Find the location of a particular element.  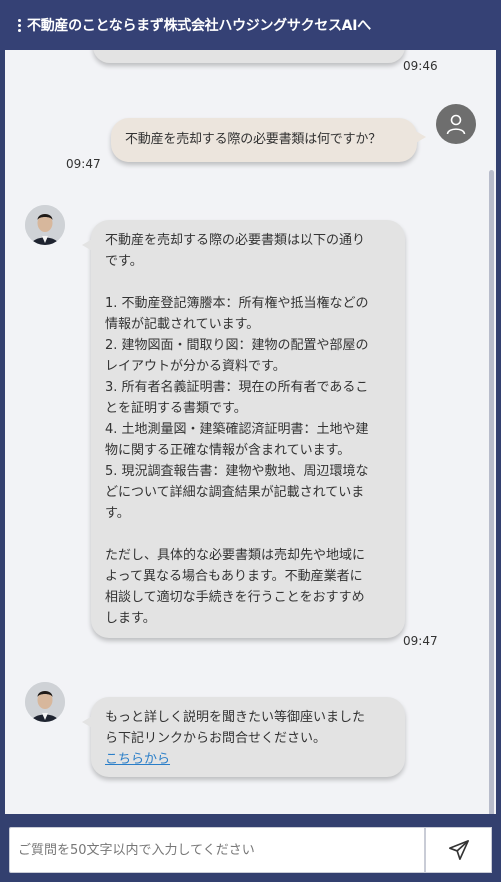

contact-link: こちらから is located at coordinates (250, 759).